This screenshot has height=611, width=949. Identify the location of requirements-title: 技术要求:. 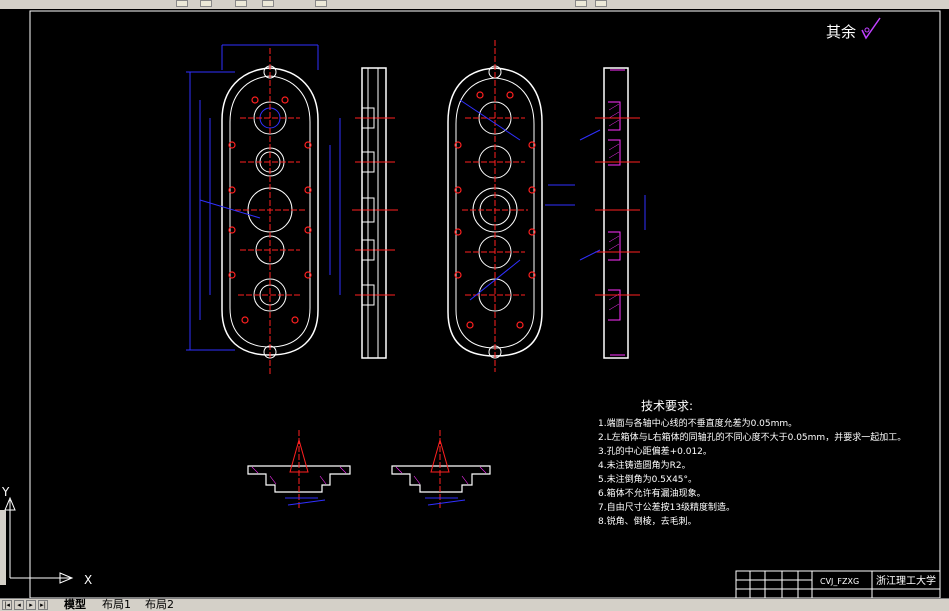
(667, 406).